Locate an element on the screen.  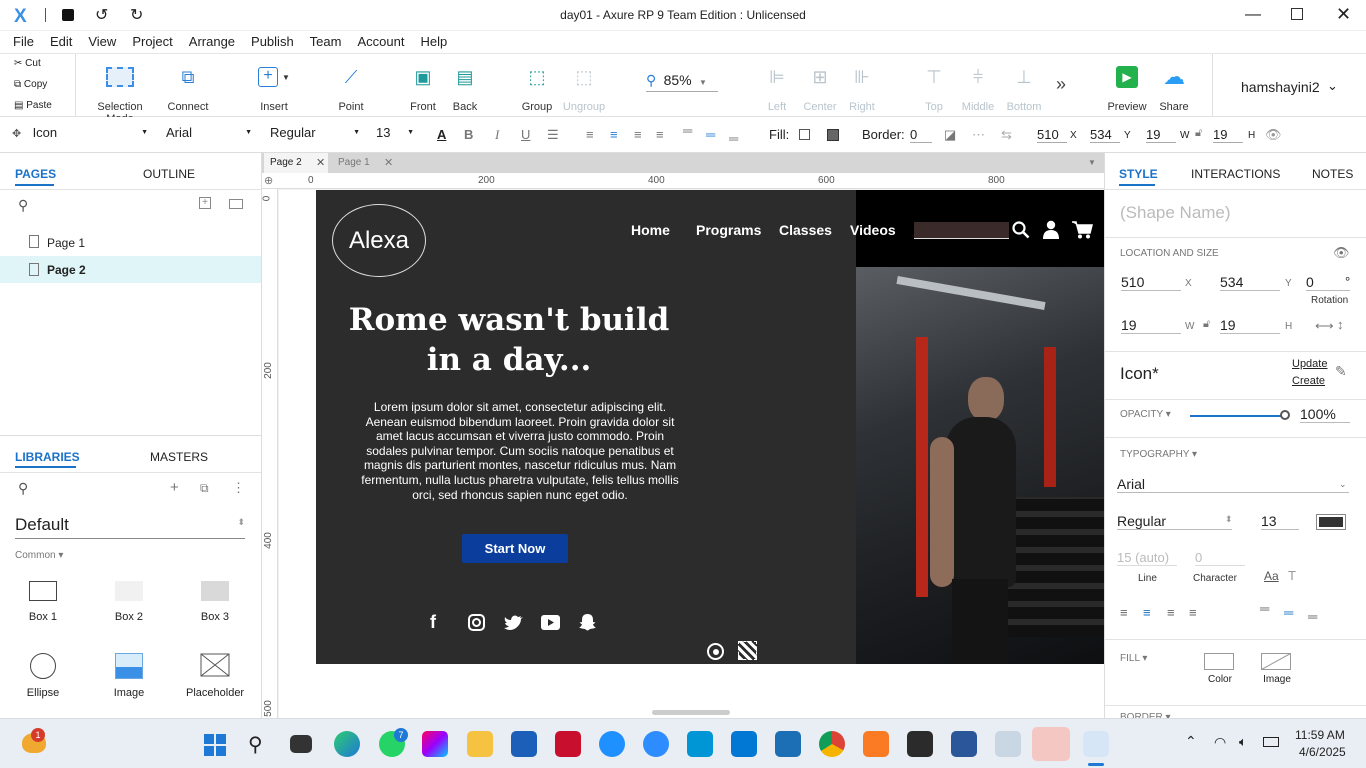
tab-interactions: INTERACTIONS is located at coordinates (1235, 174).